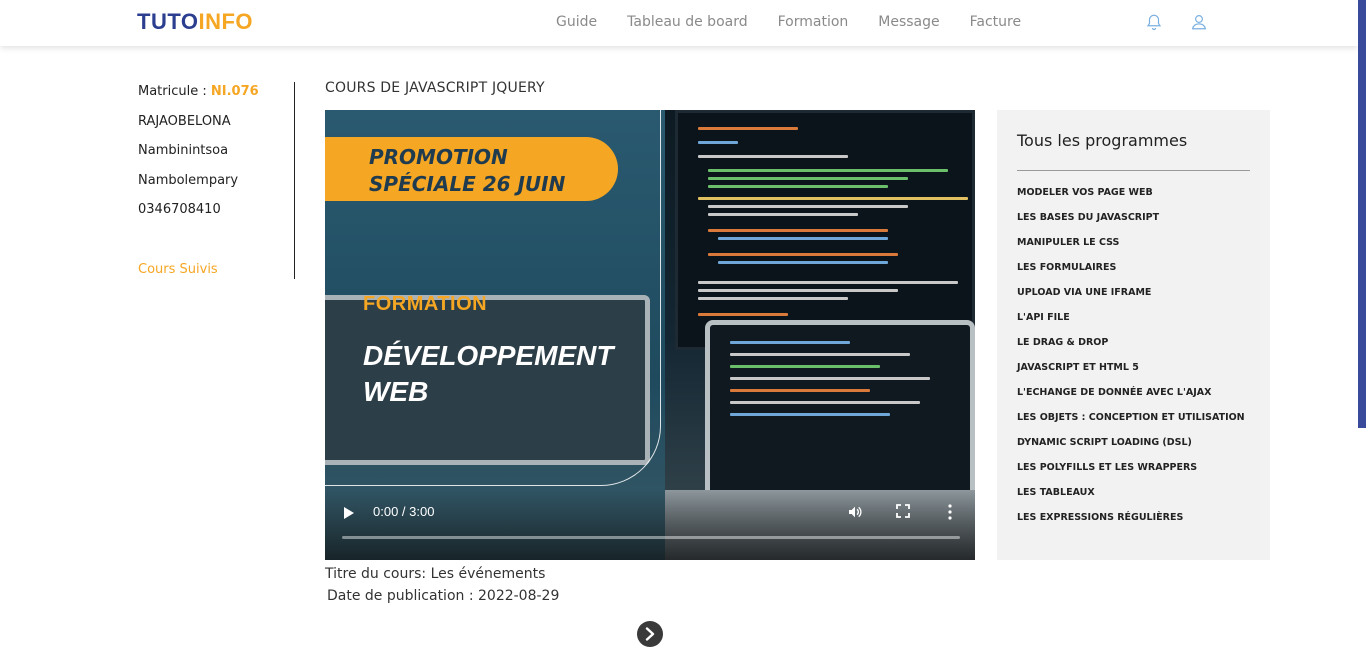 The height and width of the screenshot is (660, 1366). I want to click on programme-item: LES OBJETS : CONCEPTION ET UTILISATION, so click(1131, 423).